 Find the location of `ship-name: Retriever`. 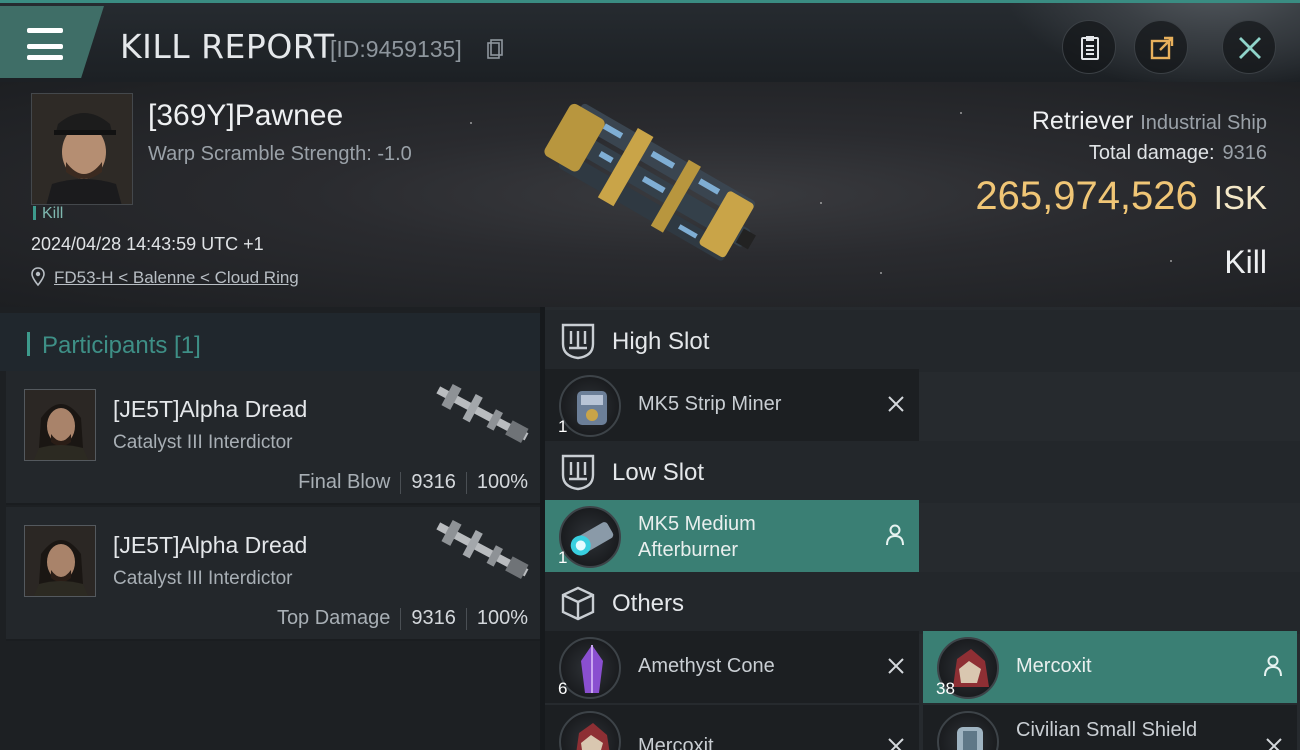

ship-name: Retriever is located at coordinates (1082, 121).